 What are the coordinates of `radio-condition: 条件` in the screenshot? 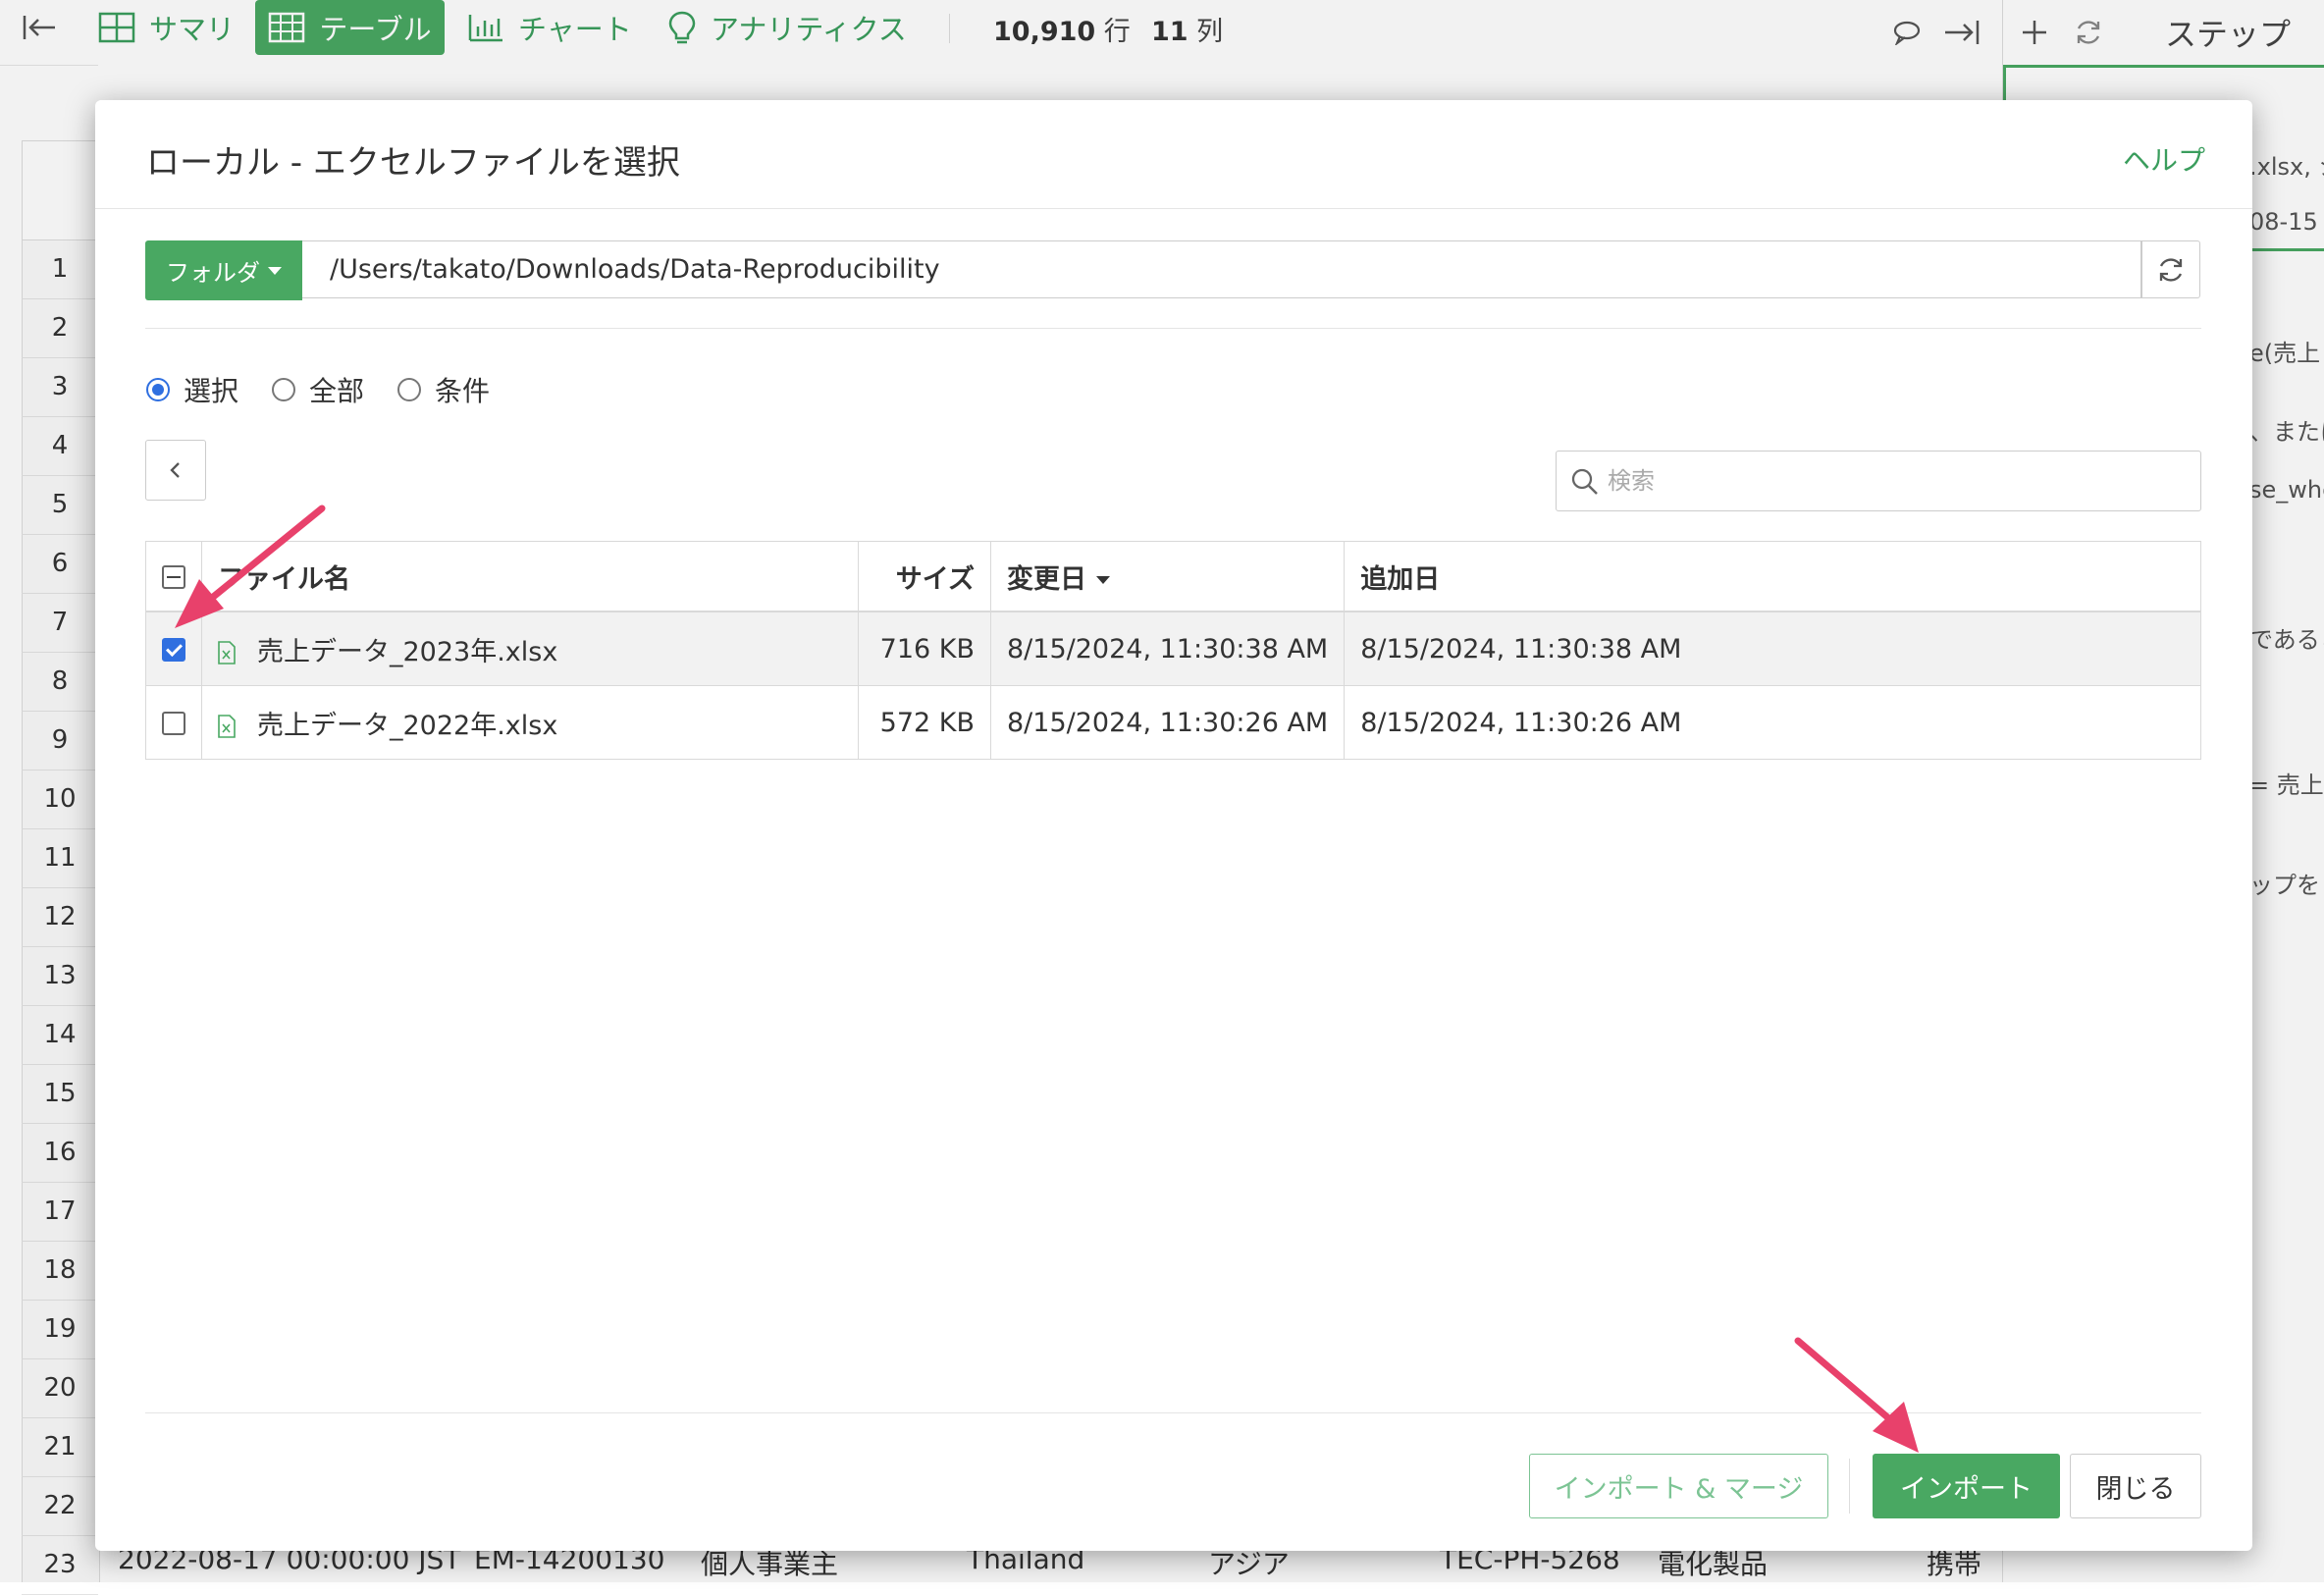 It's located at (444, 390).